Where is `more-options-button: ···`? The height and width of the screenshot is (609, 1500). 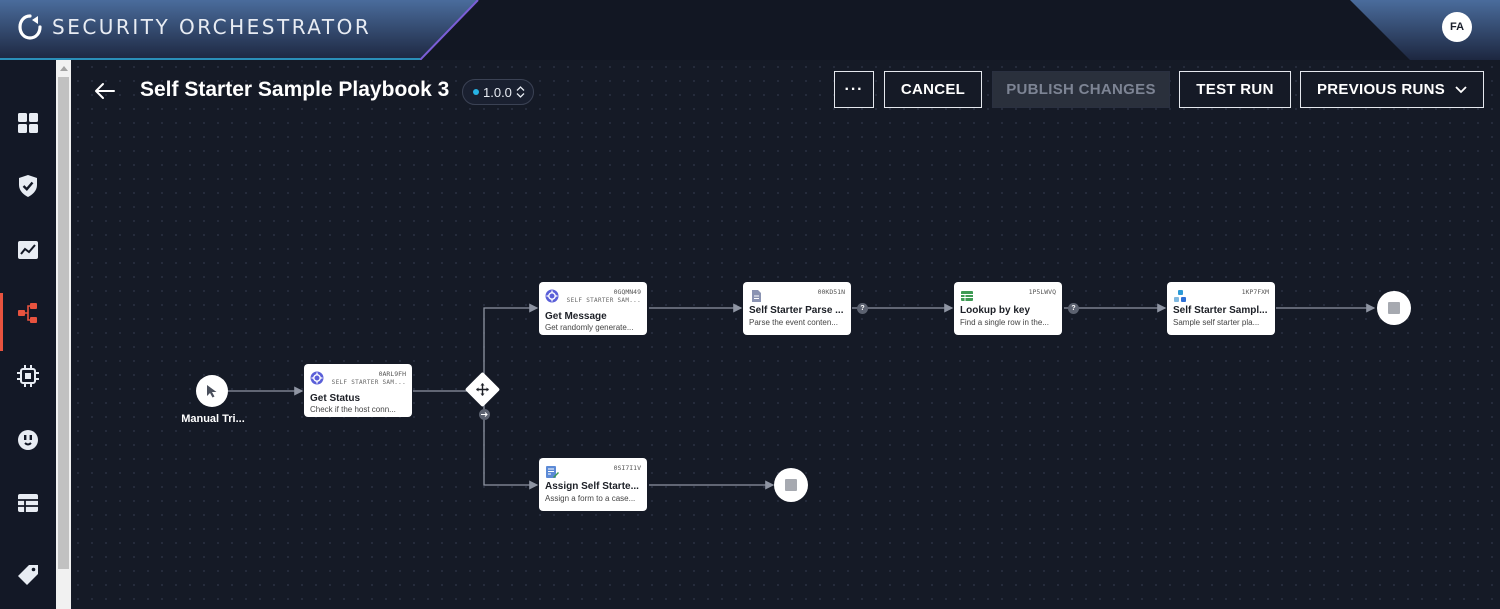
more-options-button: ··· is located at coordinates (854, 89).